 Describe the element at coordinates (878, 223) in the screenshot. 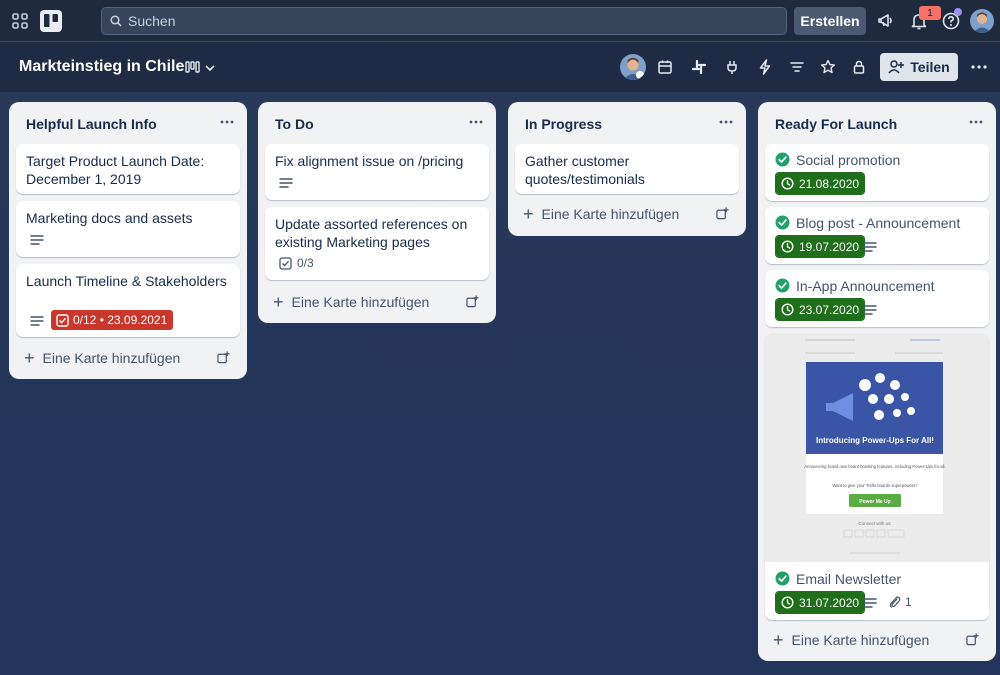

I see `card-title: Blog post - Announcement` at that location.